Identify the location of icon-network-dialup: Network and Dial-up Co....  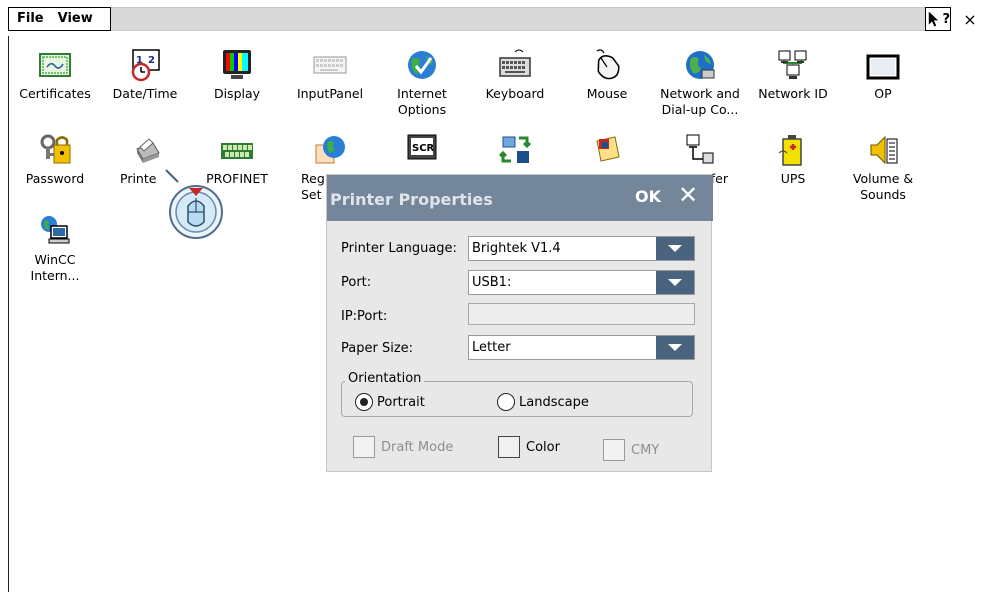
(700, 83).